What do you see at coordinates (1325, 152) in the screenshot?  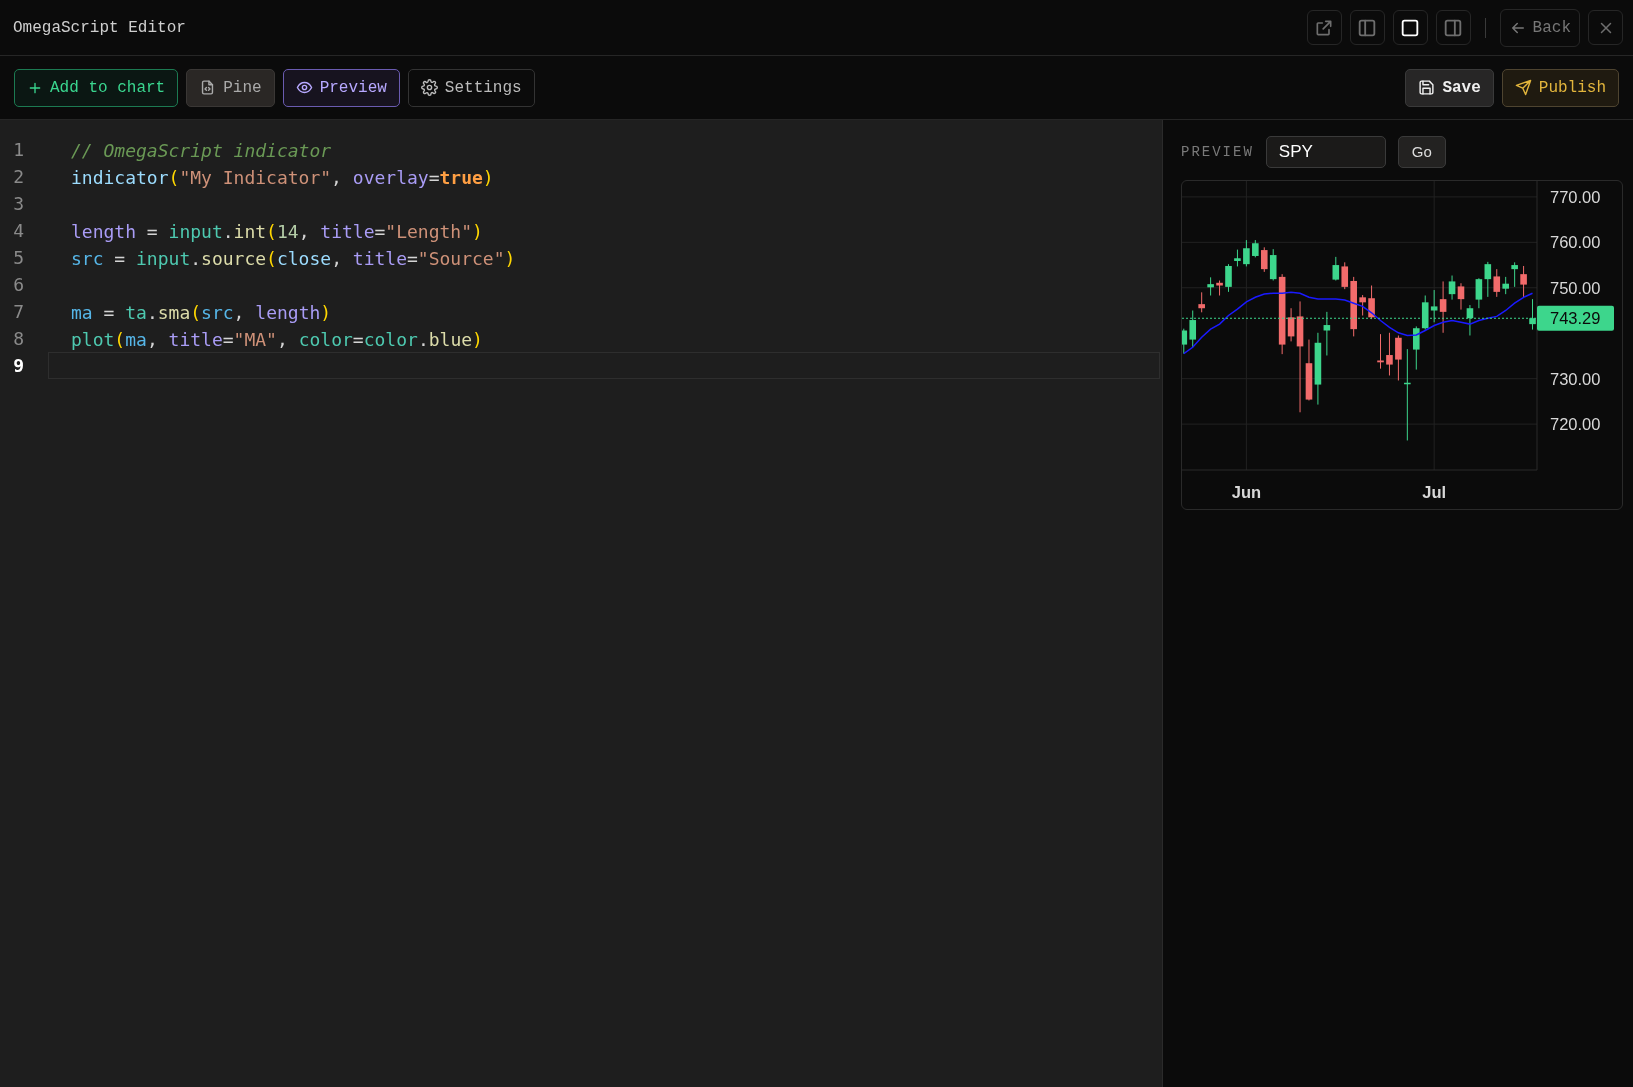 I see `symbol-field: SPY` at bounding box center [1325, 152].